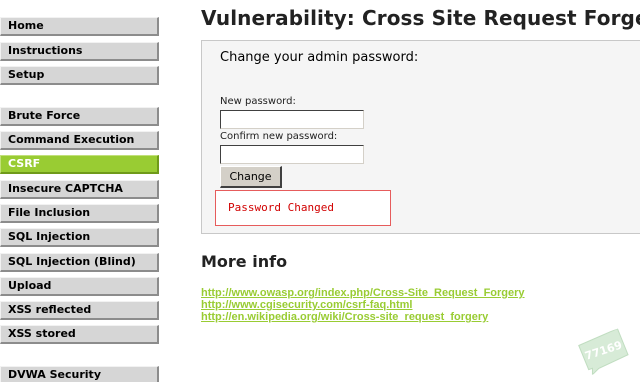  I want to click on cgisecurity-csrf-faq-link: http://www.cgisecurity.com/csrf-faq.html, so click(306, 305).